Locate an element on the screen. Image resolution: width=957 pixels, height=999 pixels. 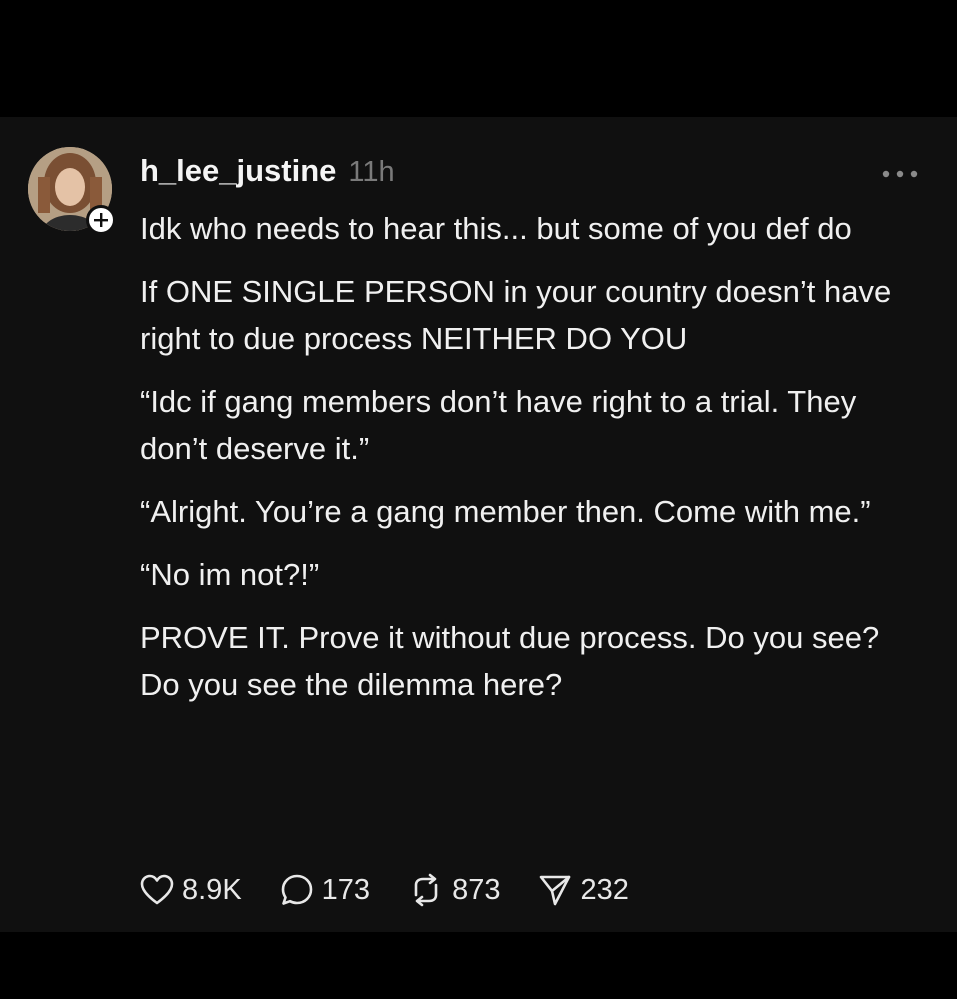
like-button: 8.9K is located at coordinates (191, 890).